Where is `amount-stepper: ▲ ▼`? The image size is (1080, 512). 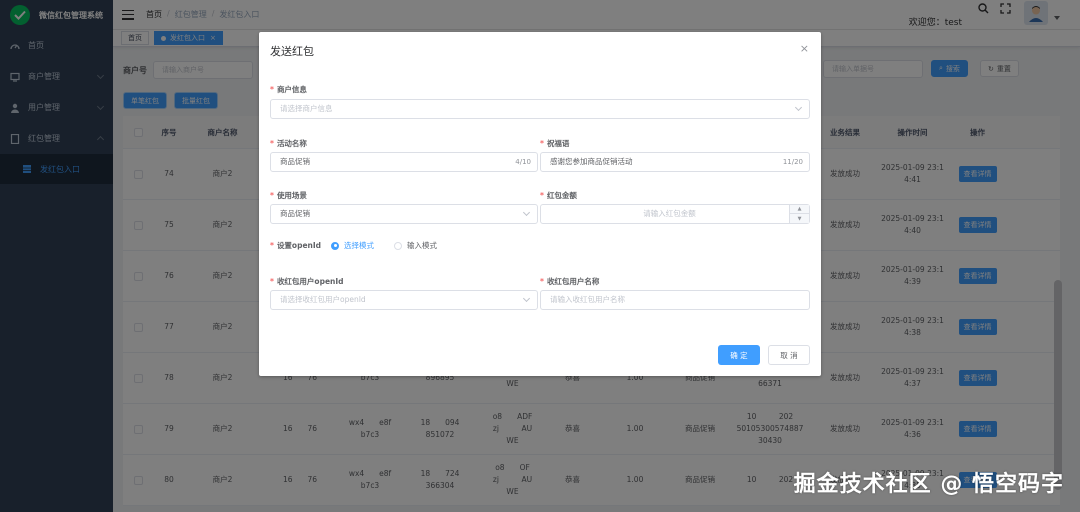
amount-stepper: ▲ ▼ is located at coordinates (799, 214).